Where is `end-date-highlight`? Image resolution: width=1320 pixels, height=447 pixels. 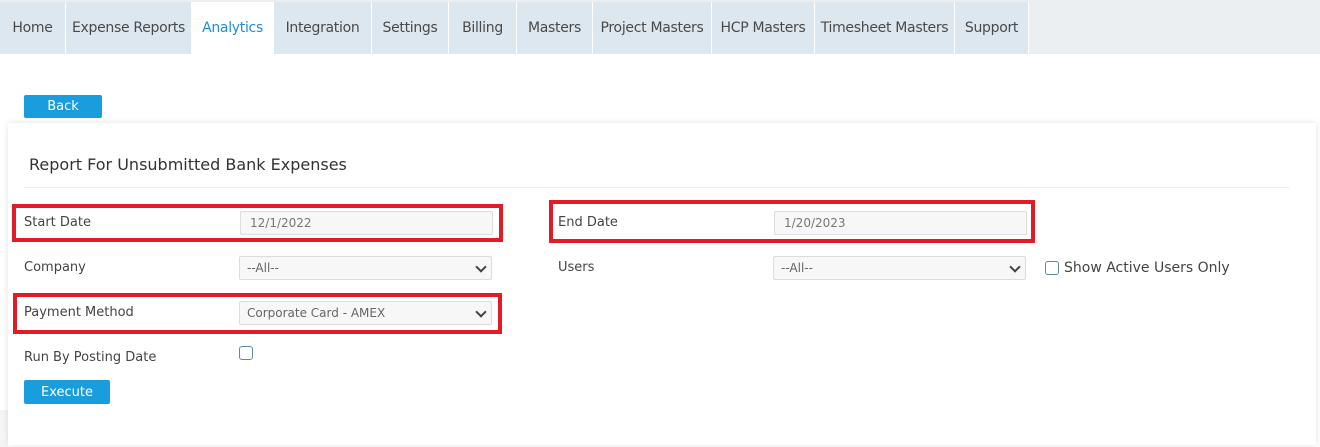
end-date-highlight is located at coordinates (792, 221).